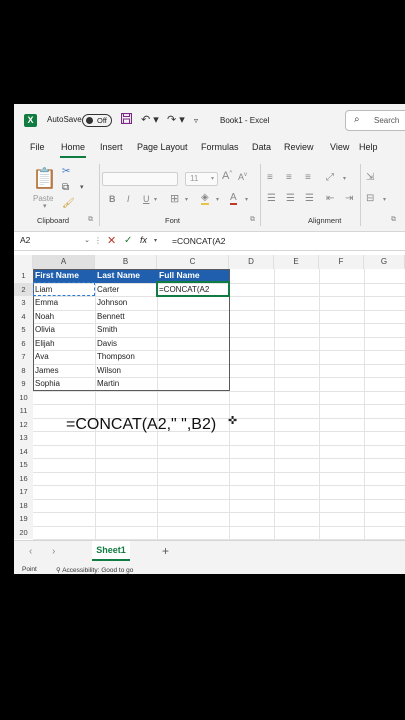 The image size is (405, 720). What do you see at coordinates (186, 199) in the screenshot?
I see `borders-dropdown-icon: ▾` at bounding box center [186, 199].